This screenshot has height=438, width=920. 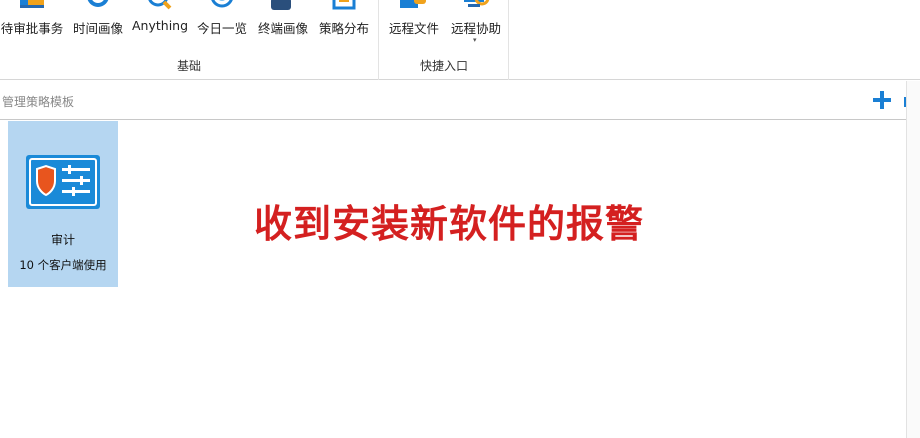 I want to click on anything-label: Anything, so click(x=160, y=25).